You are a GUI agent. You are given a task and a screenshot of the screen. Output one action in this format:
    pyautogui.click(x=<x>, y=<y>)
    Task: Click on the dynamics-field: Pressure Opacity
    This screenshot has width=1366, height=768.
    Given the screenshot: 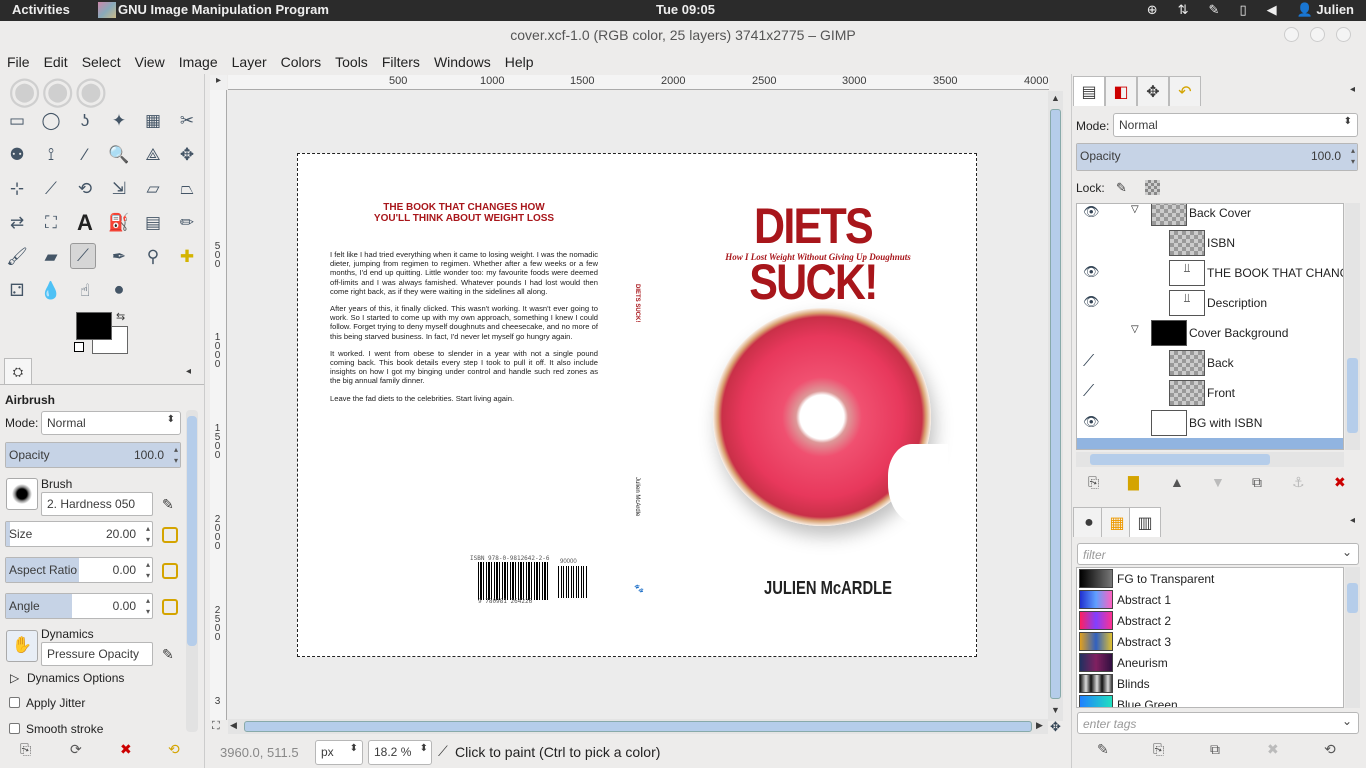 What is the action you would take?
    pyautogui.click(x=97, y=654)
    